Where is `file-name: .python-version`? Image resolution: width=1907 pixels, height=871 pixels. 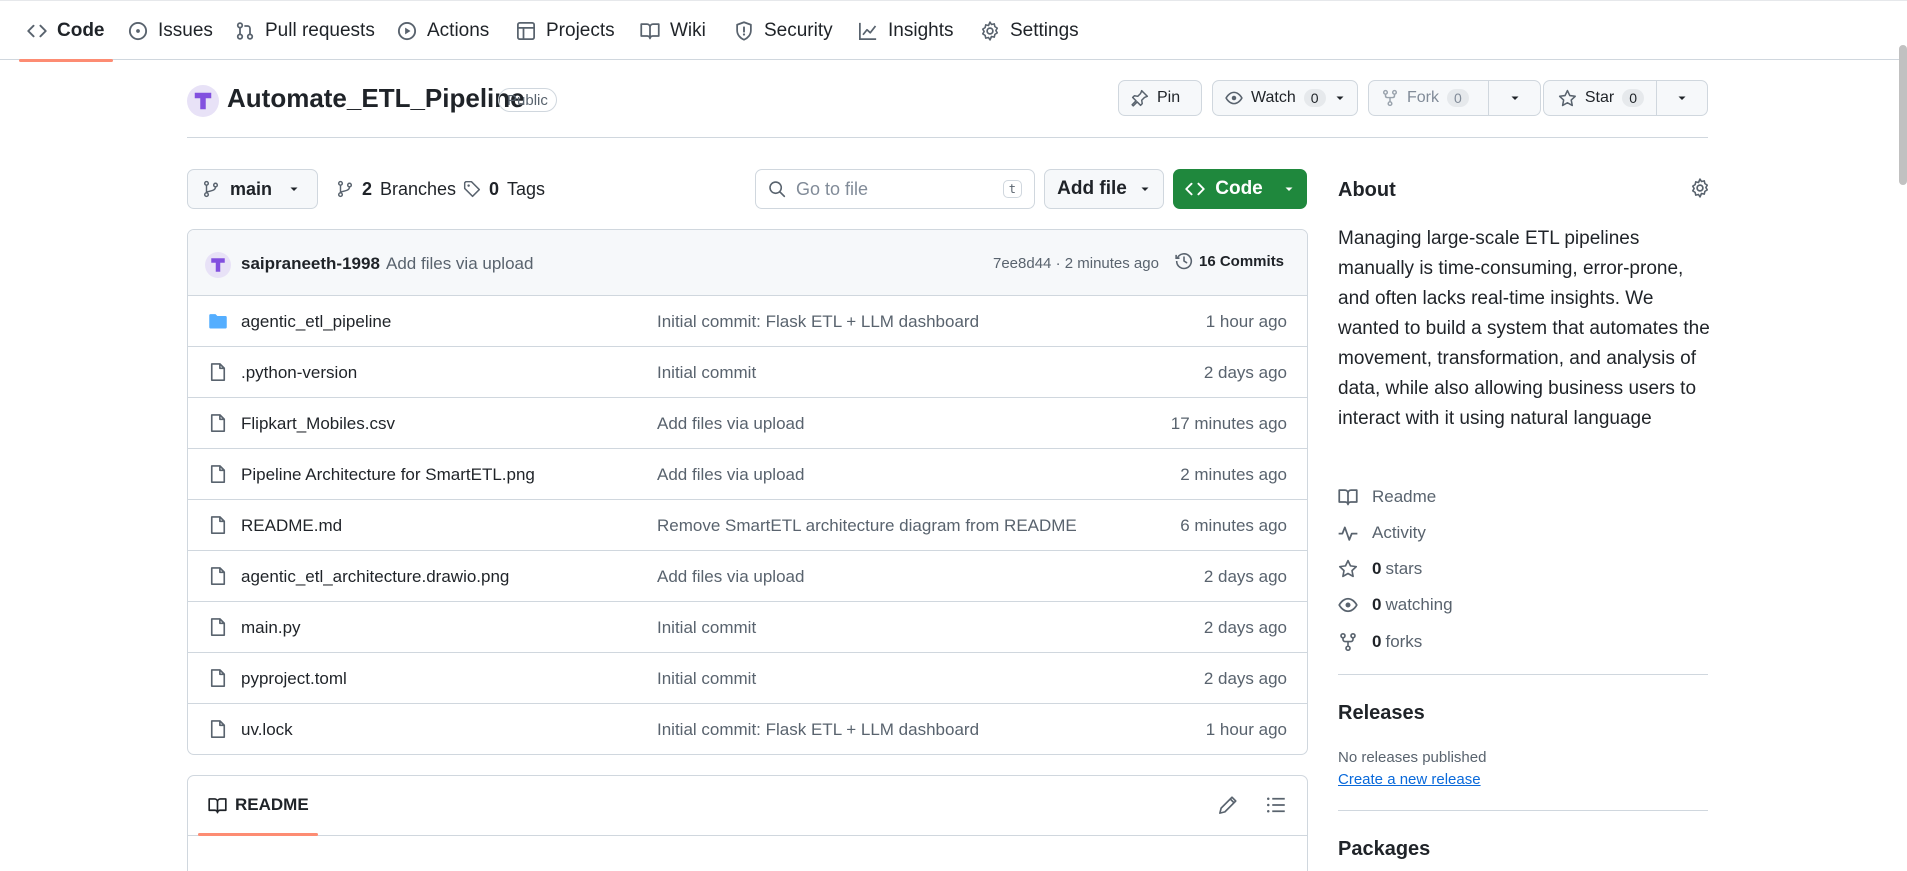 file-name: .python-version is located at coordinates (299, 373).